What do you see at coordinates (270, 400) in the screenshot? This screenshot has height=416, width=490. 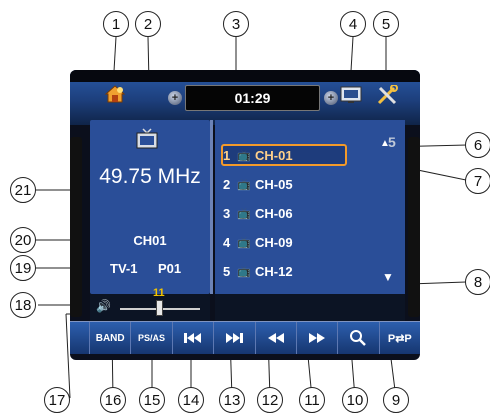 I see `callout-12: 12` at bounding box center [270, 400].